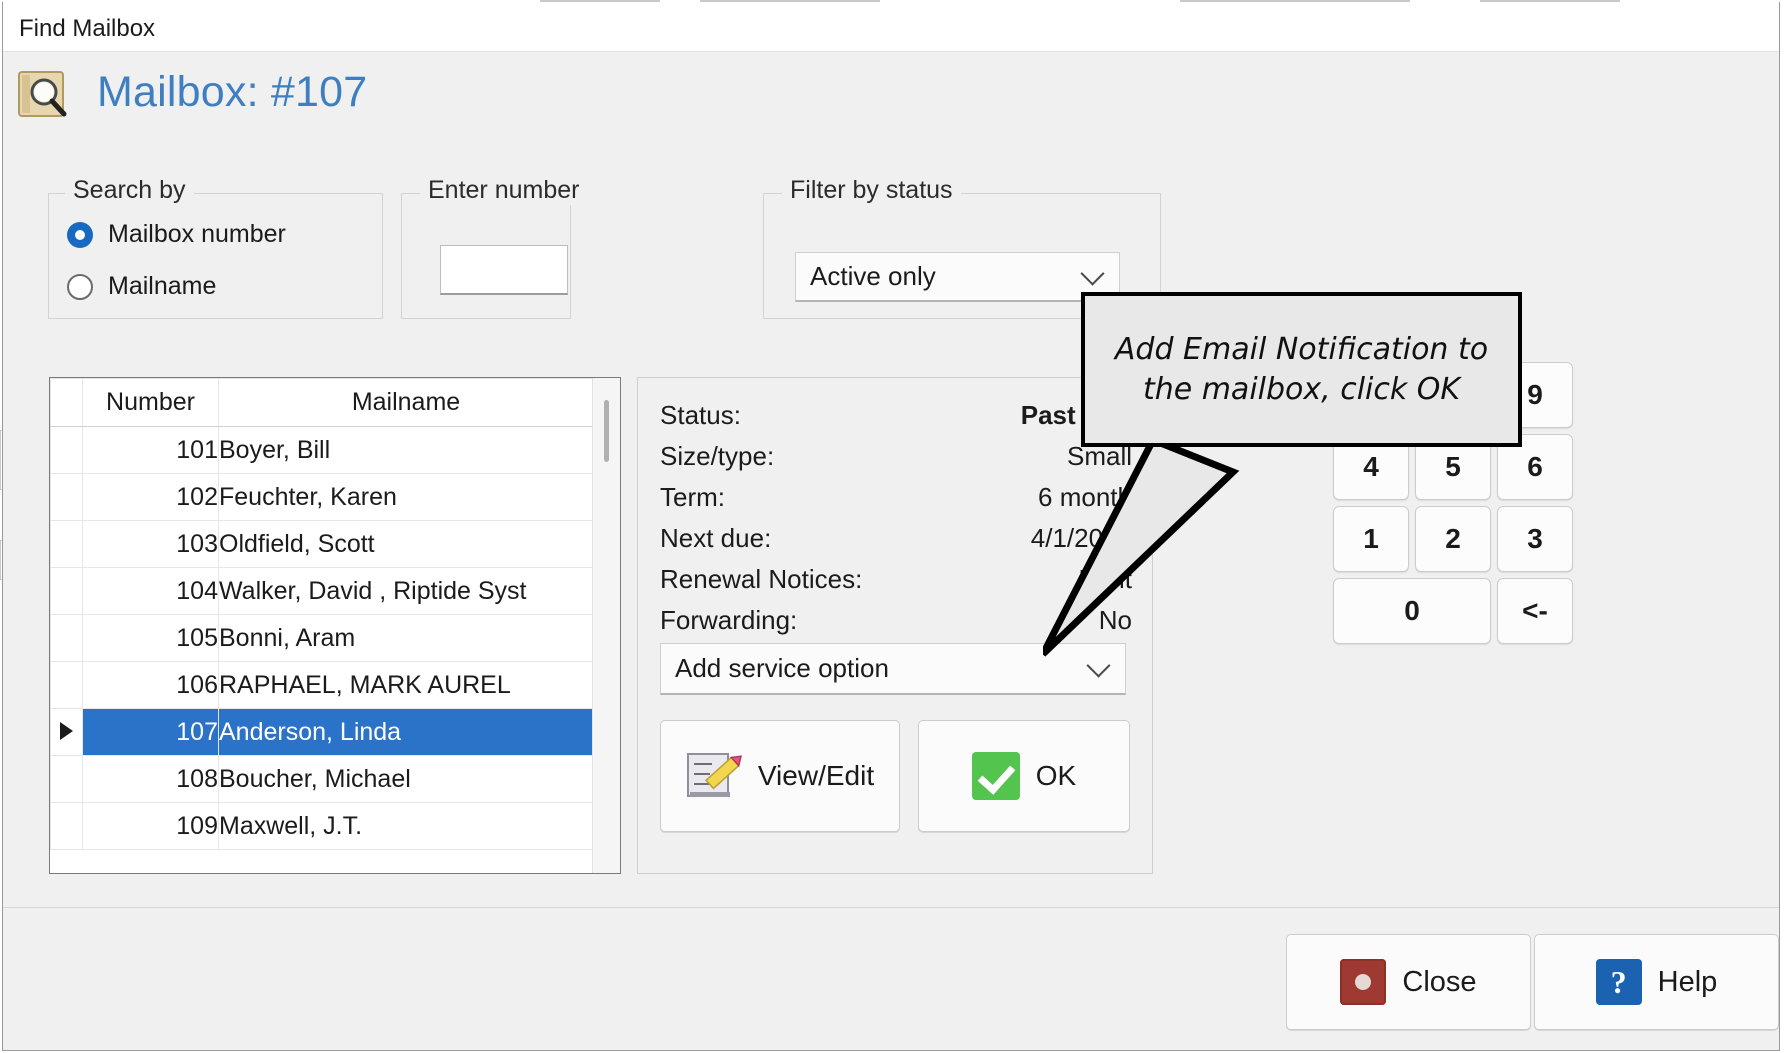  I want to click on dialog-title: Find Mailbox, so click(87, 28).